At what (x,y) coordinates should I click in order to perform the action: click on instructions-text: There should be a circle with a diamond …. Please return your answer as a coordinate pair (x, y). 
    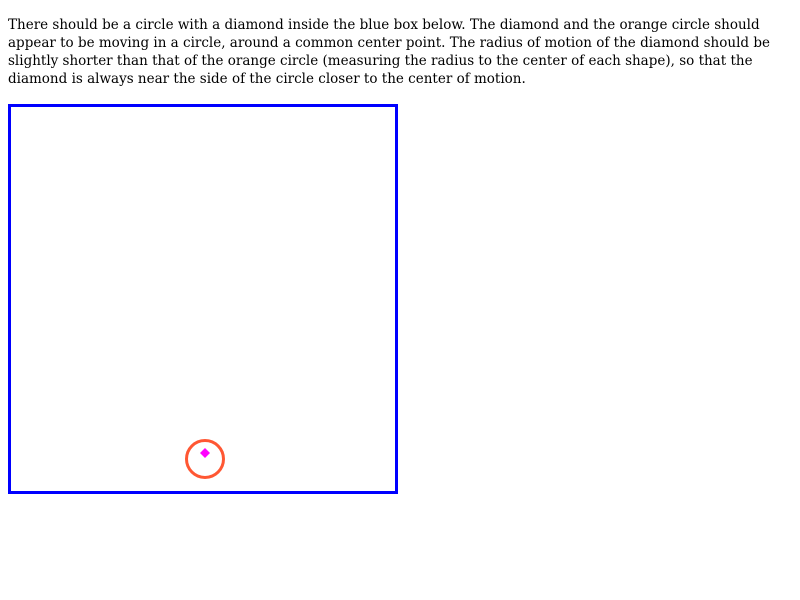
    Looking at the image, I should click on (389, 52).